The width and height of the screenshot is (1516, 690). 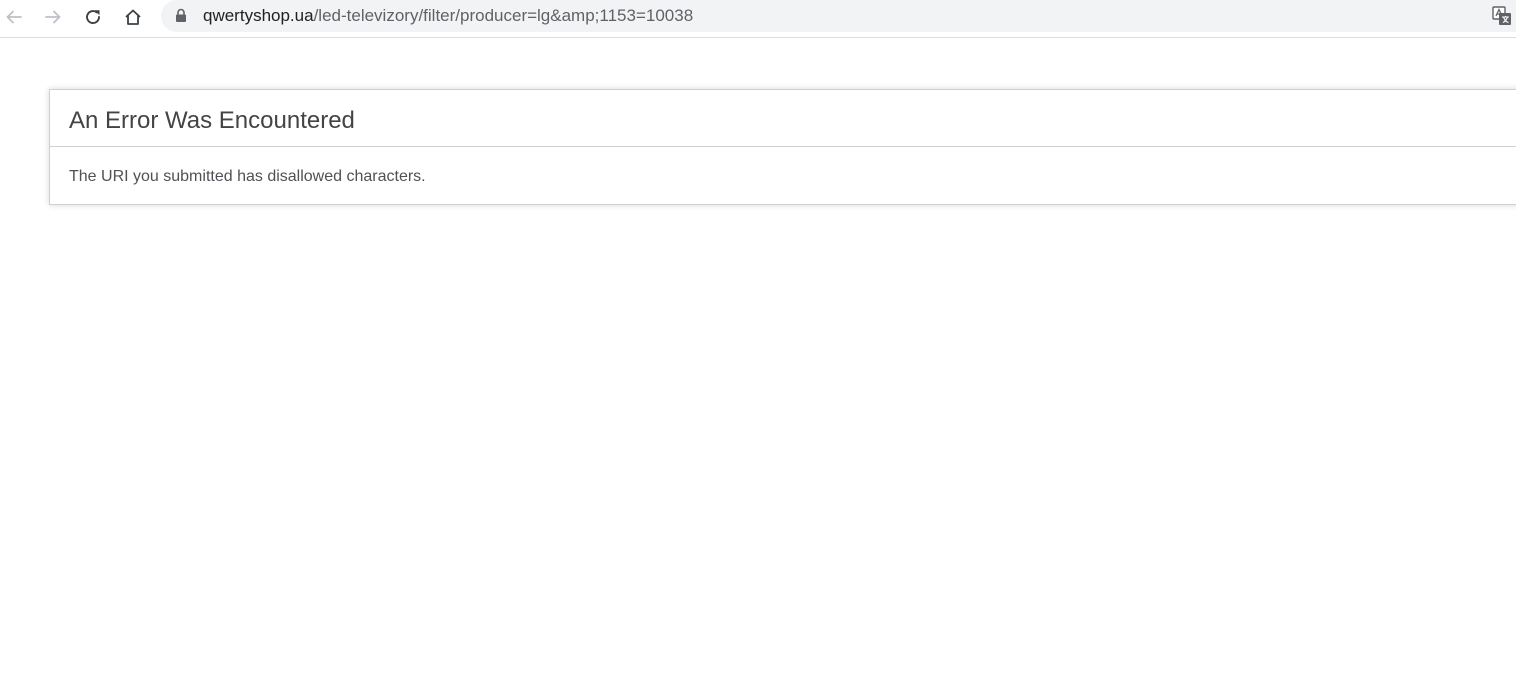 I want to click on lock-icon, so click(x=181, y=18).